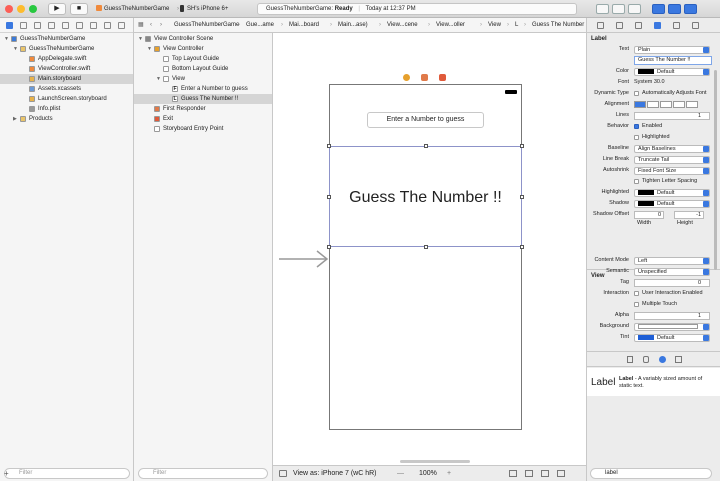  I want to click on source-control-icon, so click(23, 25).